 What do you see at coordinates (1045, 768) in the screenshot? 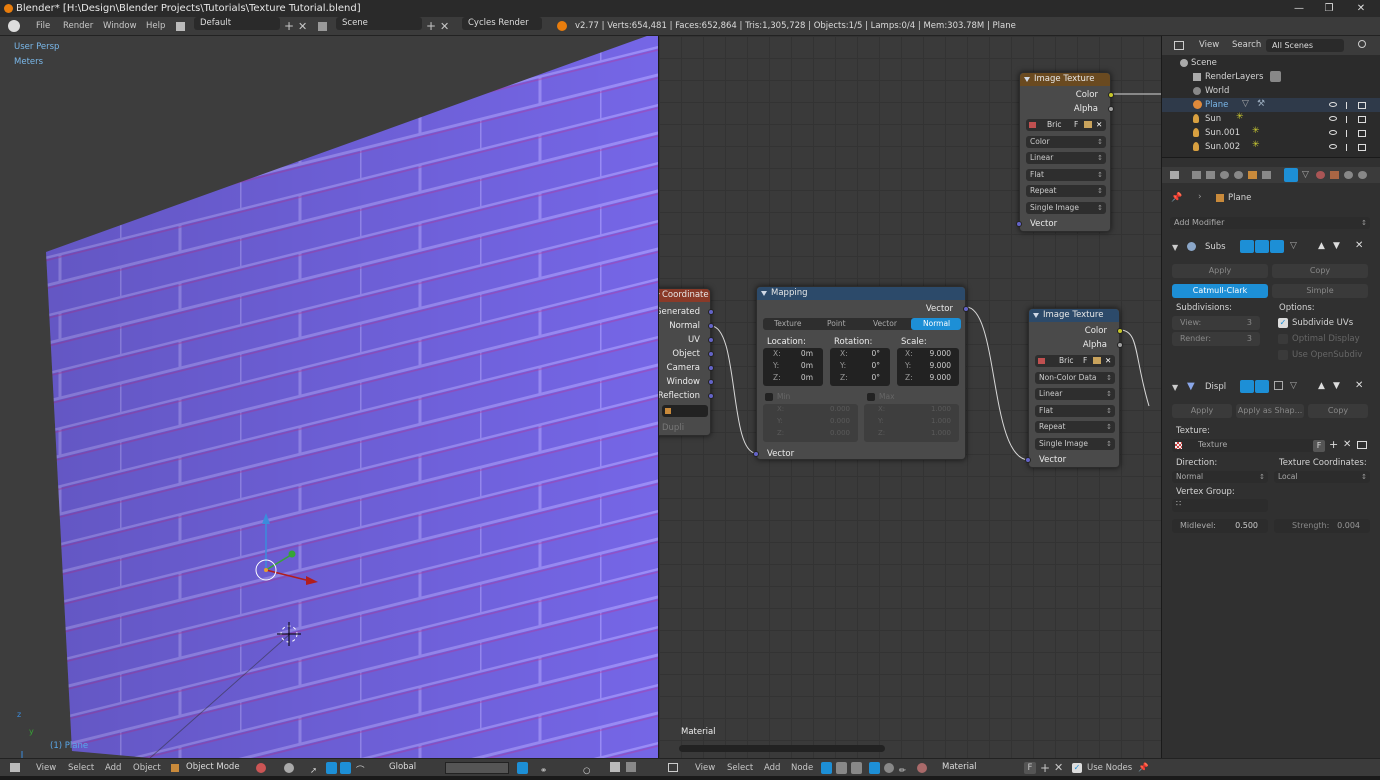
I see `new-material-button: +` at bounding box center [1045, 768].